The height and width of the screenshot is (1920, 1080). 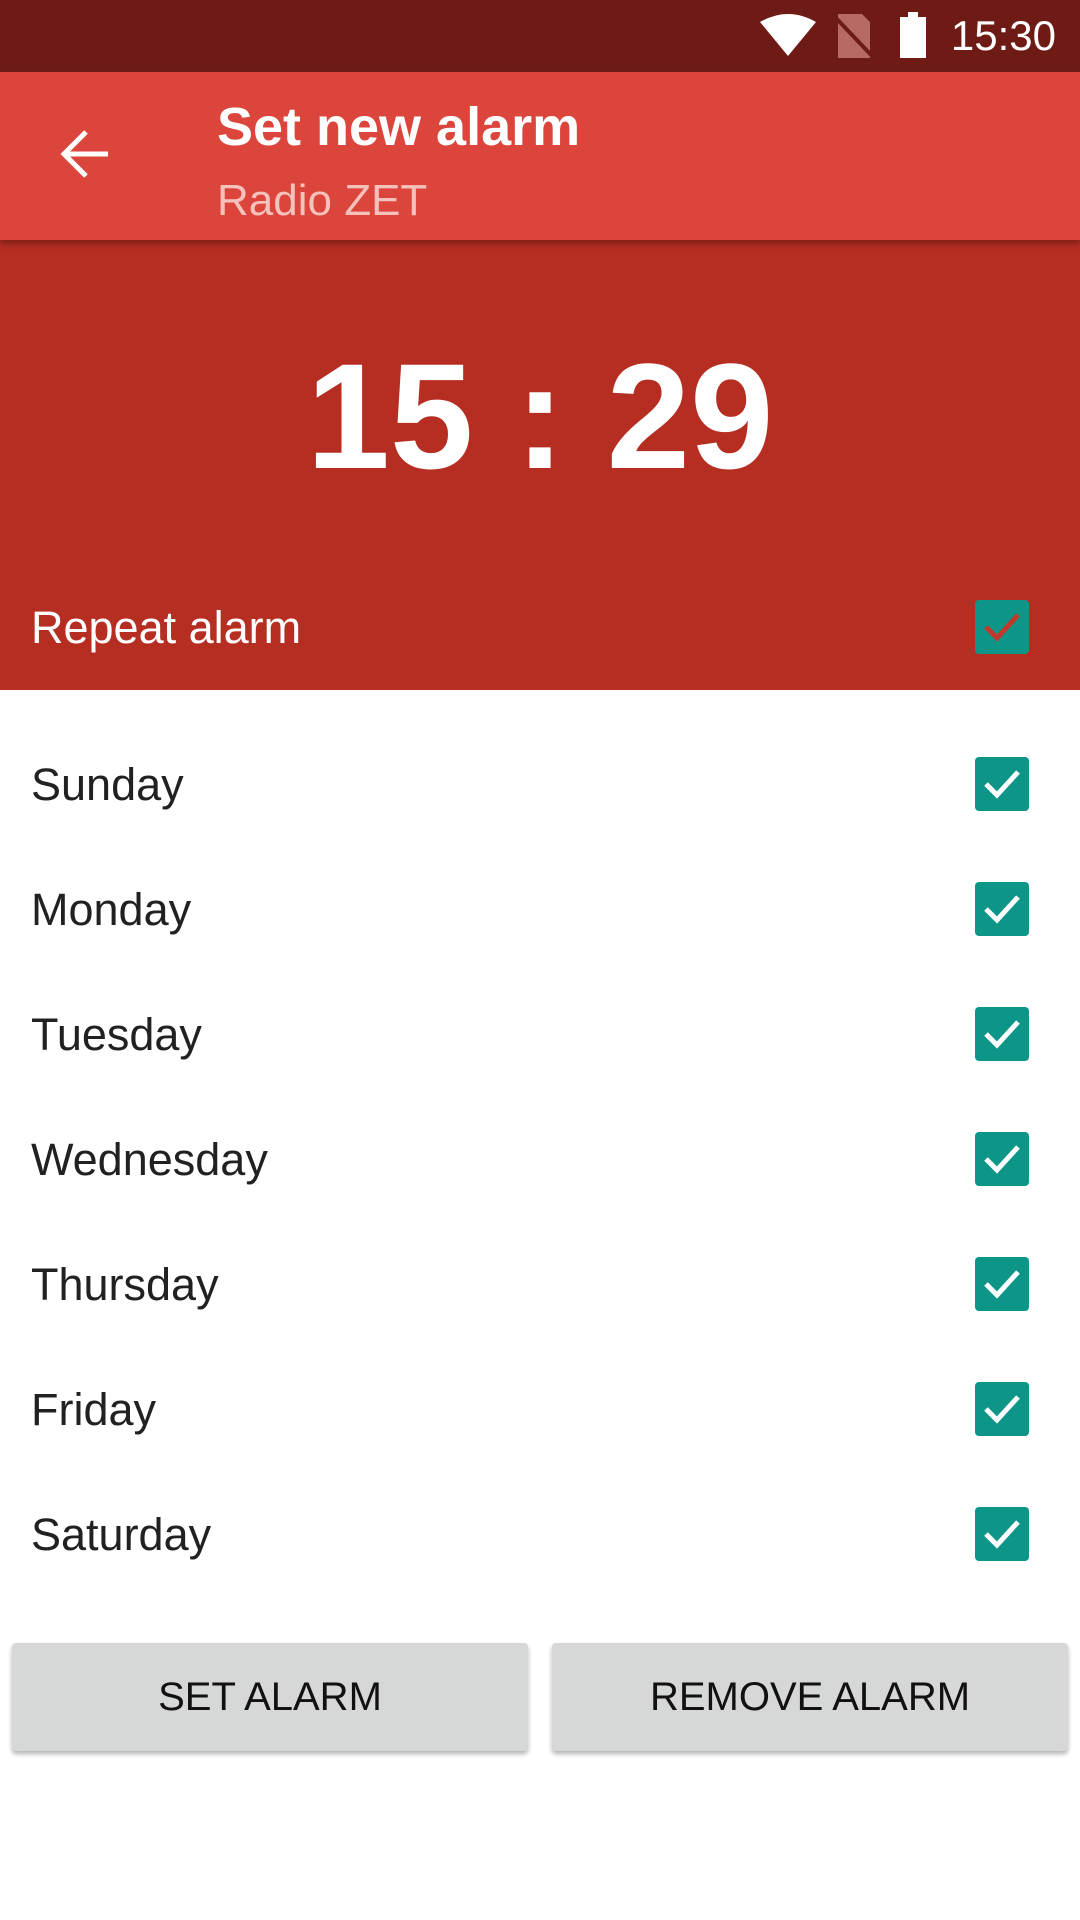 I want to click on repeat-alarm-checkbox, so click(x=1002, y=627).